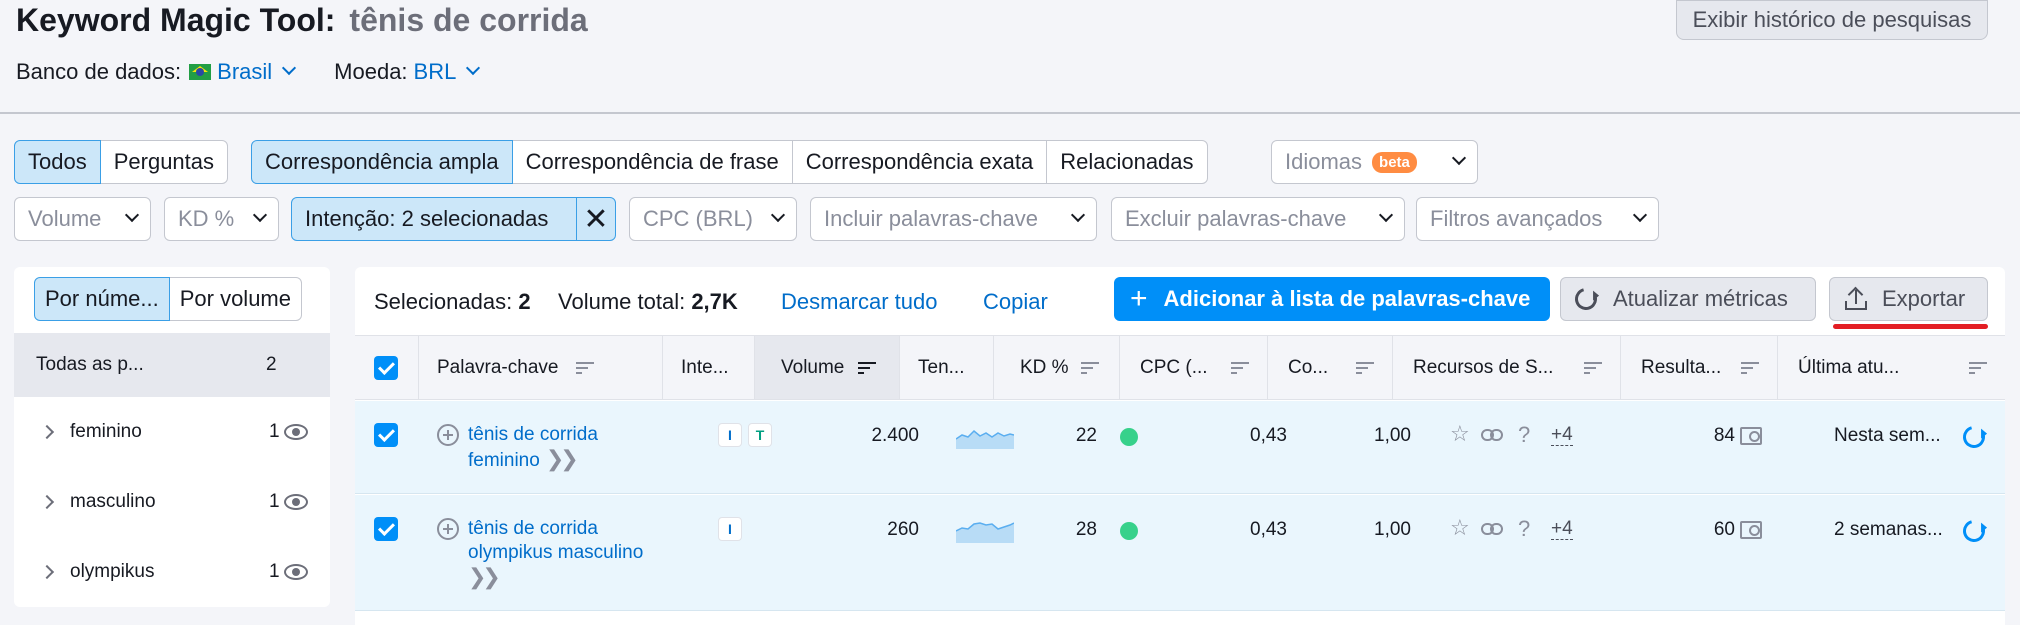  I want to click on database-select: Brasil, so click(244, 72).